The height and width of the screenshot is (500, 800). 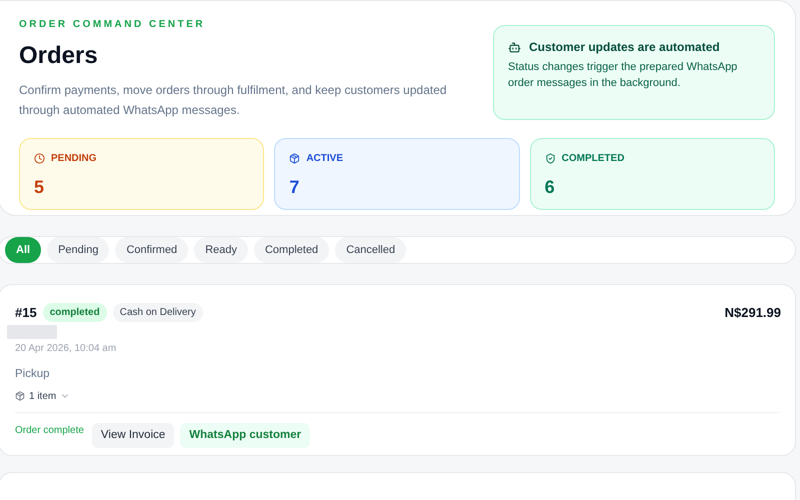 What do you see at coordinates (32, 331) in the screenshot?
I see `redacted-block` at bounding box center [32, 331].